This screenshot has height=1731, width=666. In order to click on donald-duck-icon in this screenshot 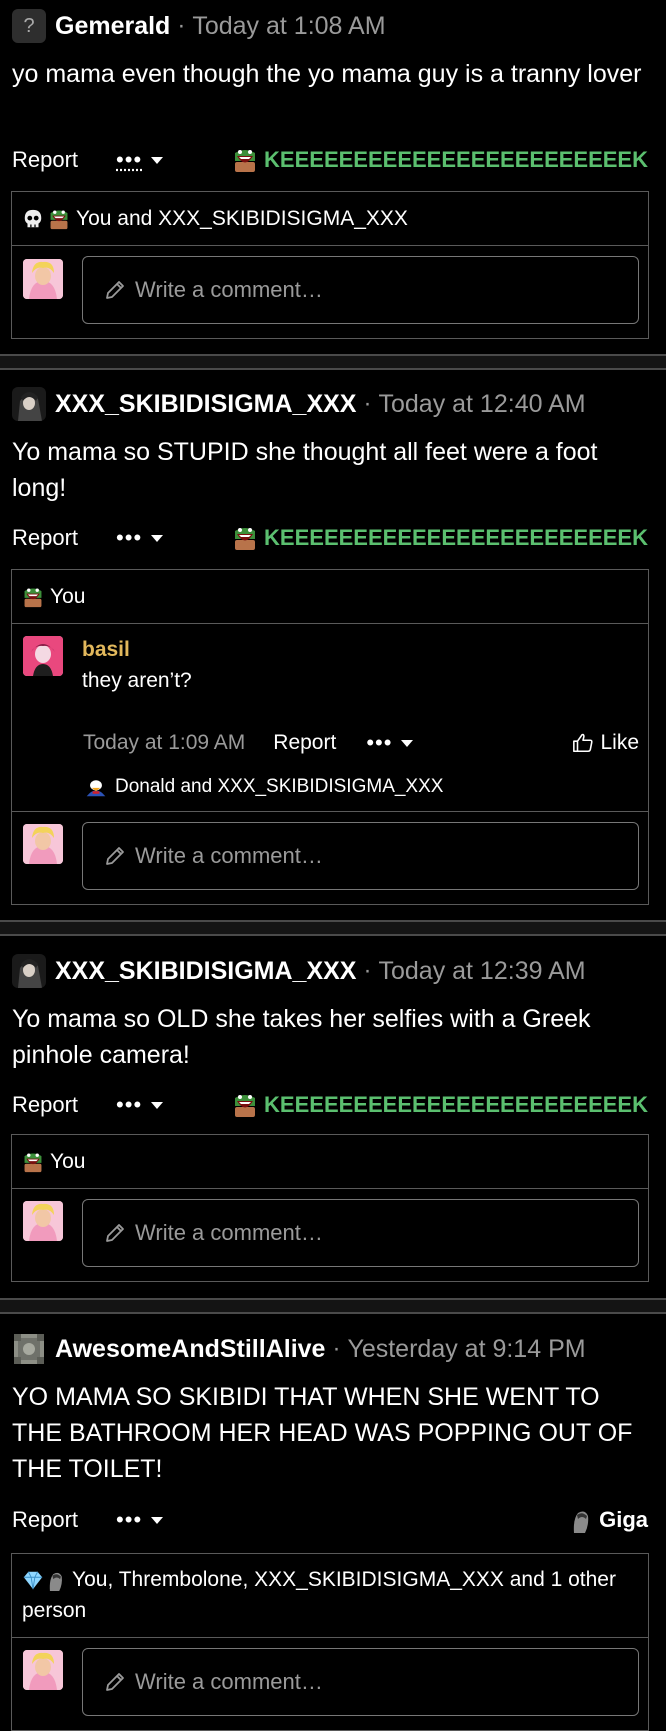, I will do `click(96, 787)`.